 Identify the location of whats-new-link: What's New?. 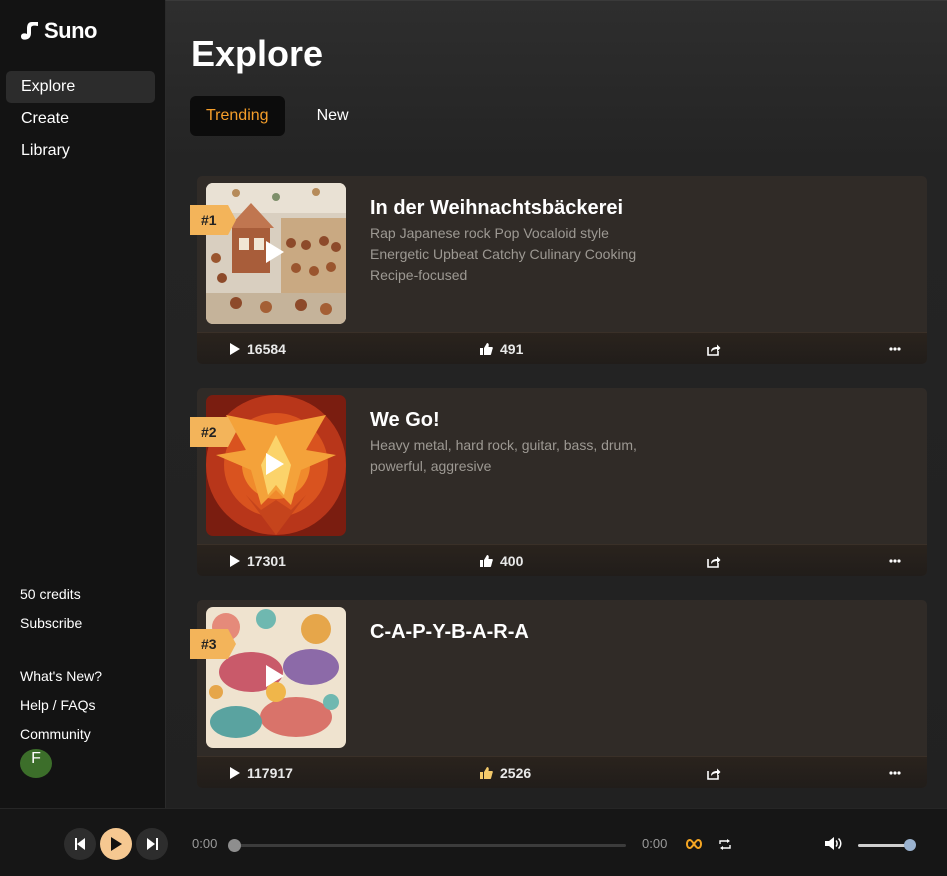
(61, 680).